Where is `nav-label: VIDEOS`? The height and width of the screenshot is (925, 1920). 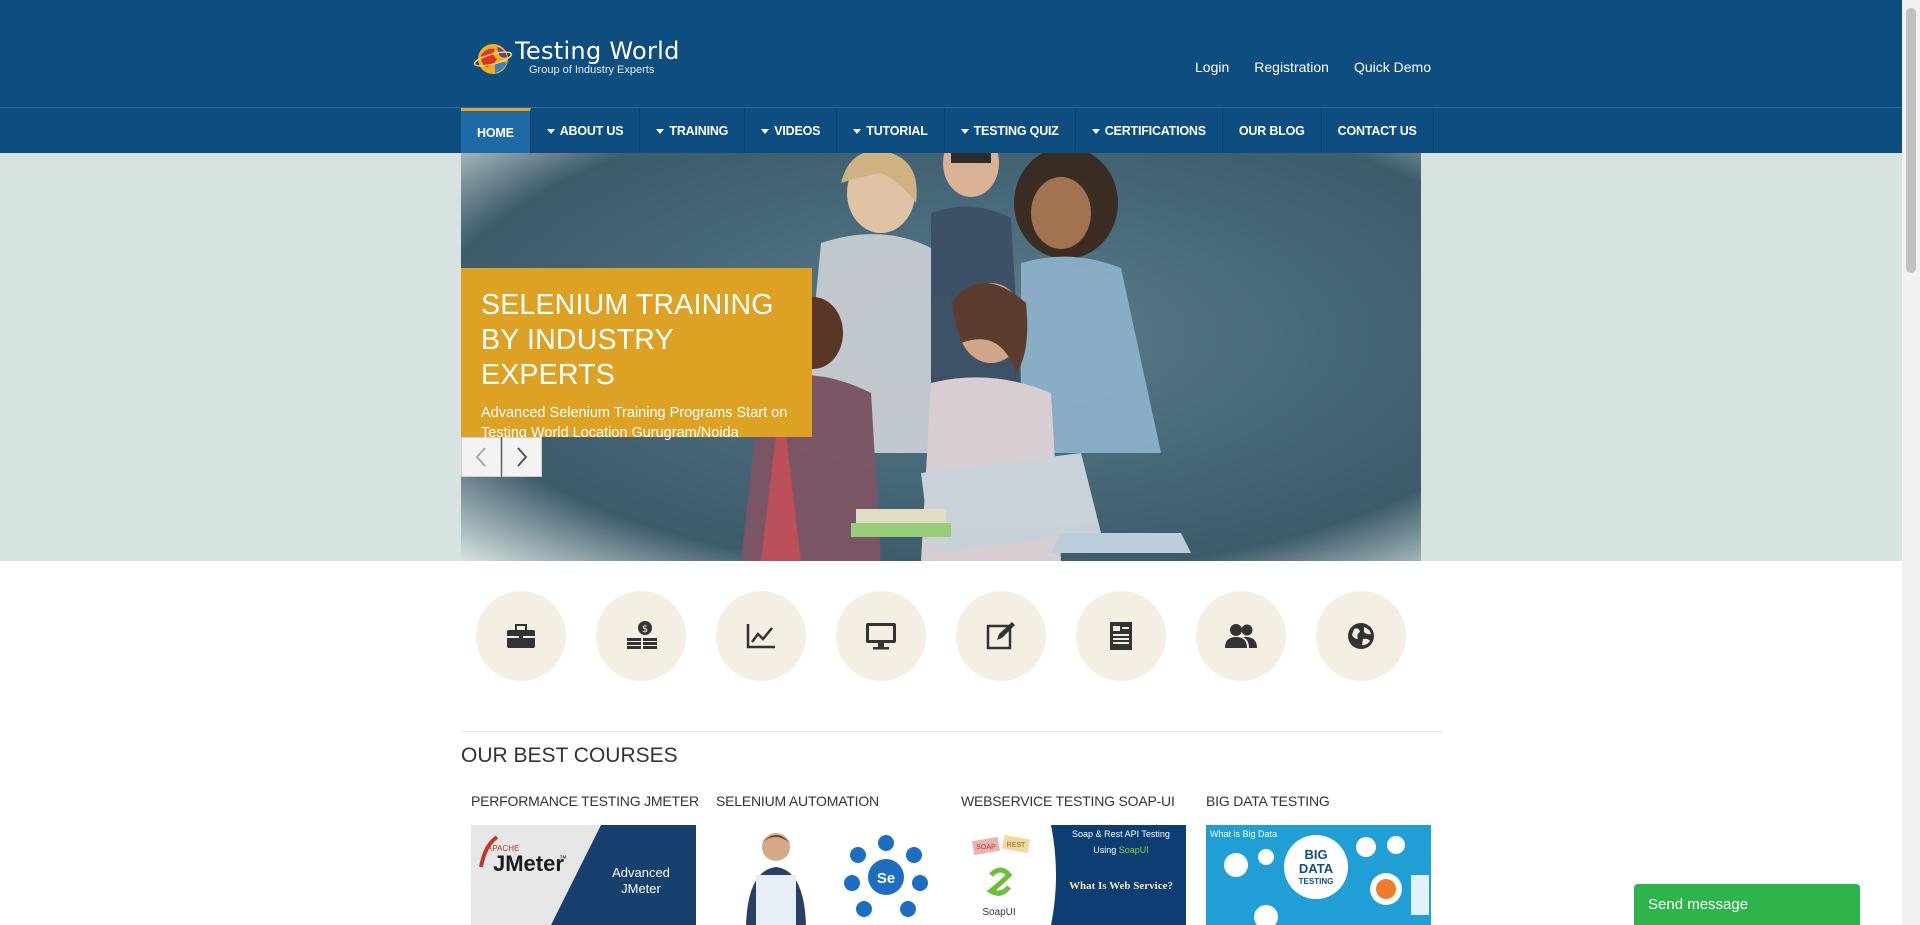
nav-label: VIDEOS is located at coordinates (797, 131).